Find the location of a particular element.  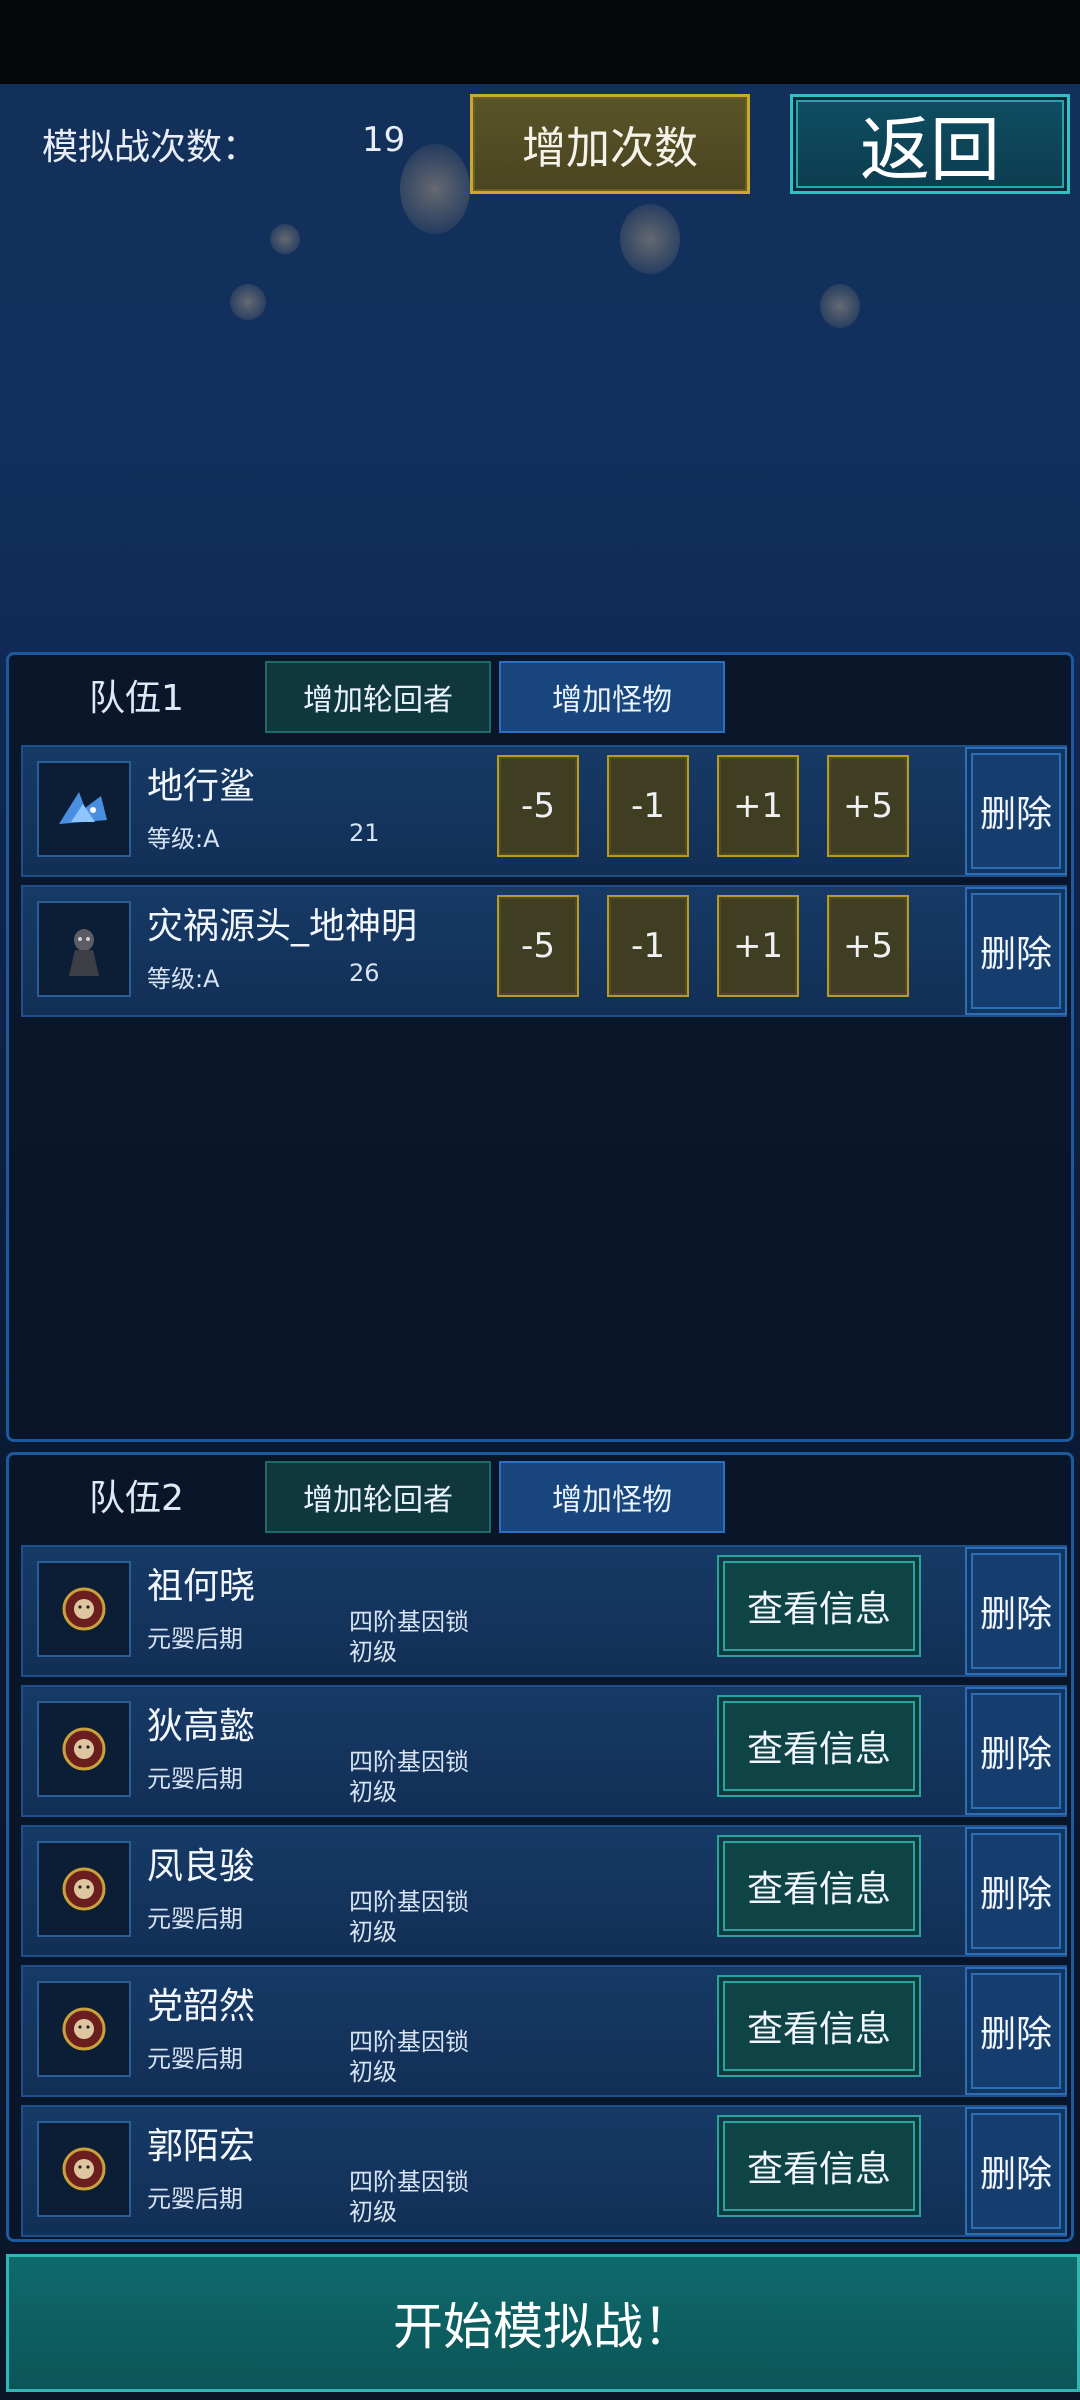

status-bar is located at coordinates (540, 42).